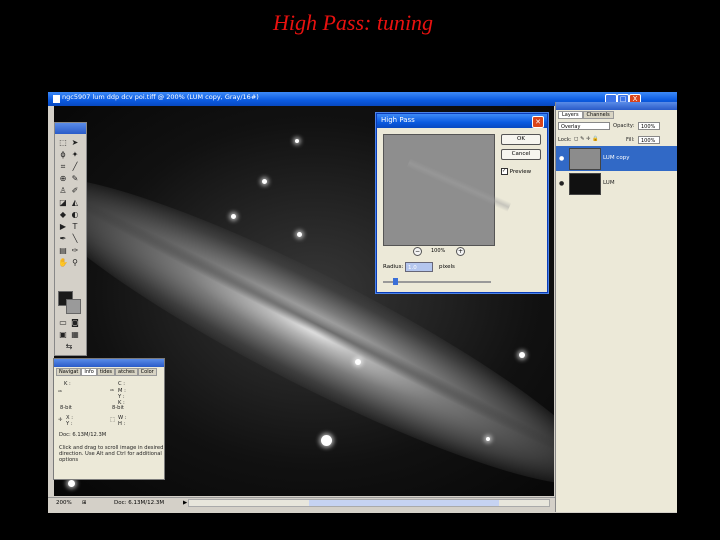 This screenshot has width=720, height=540. What do you see at coordinates (63, 226) in the screenshot?
I see `path-selection-icon: ▶` at bounding box center [63, 226].